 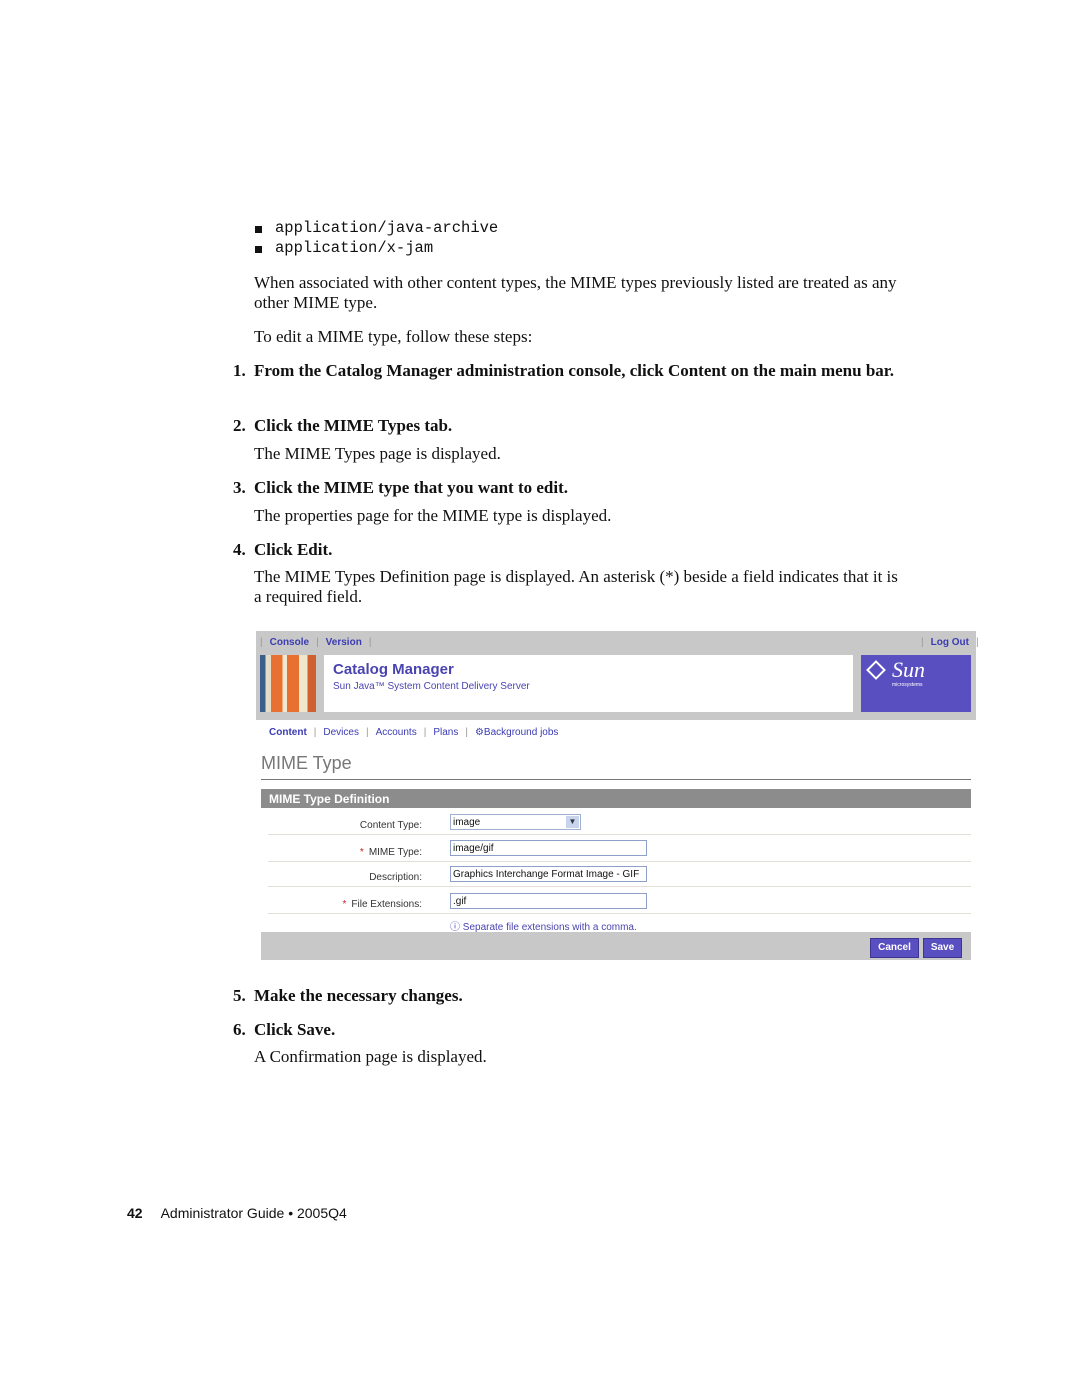 What do you see at coordinates (377, 453) in the screenshot?
I see `step-result: The MIME Types page is displayed.` at bounding box center [377, 453].